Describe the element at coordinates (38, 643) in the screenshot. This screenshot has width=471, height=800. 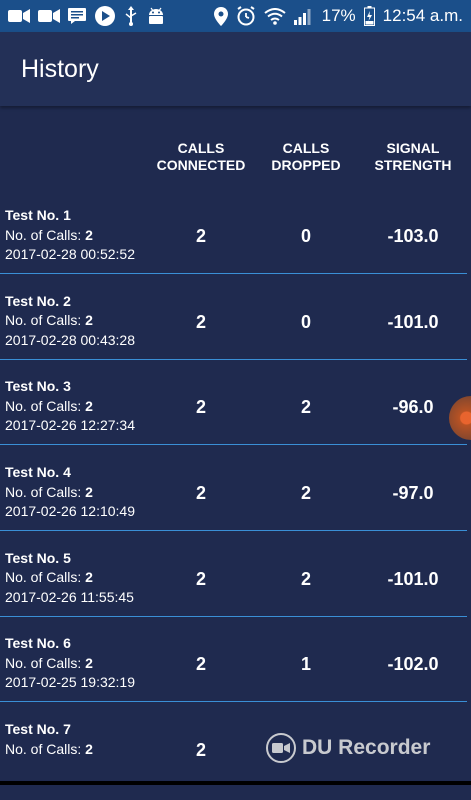
I see `test-title: Test No. 6` at that location.